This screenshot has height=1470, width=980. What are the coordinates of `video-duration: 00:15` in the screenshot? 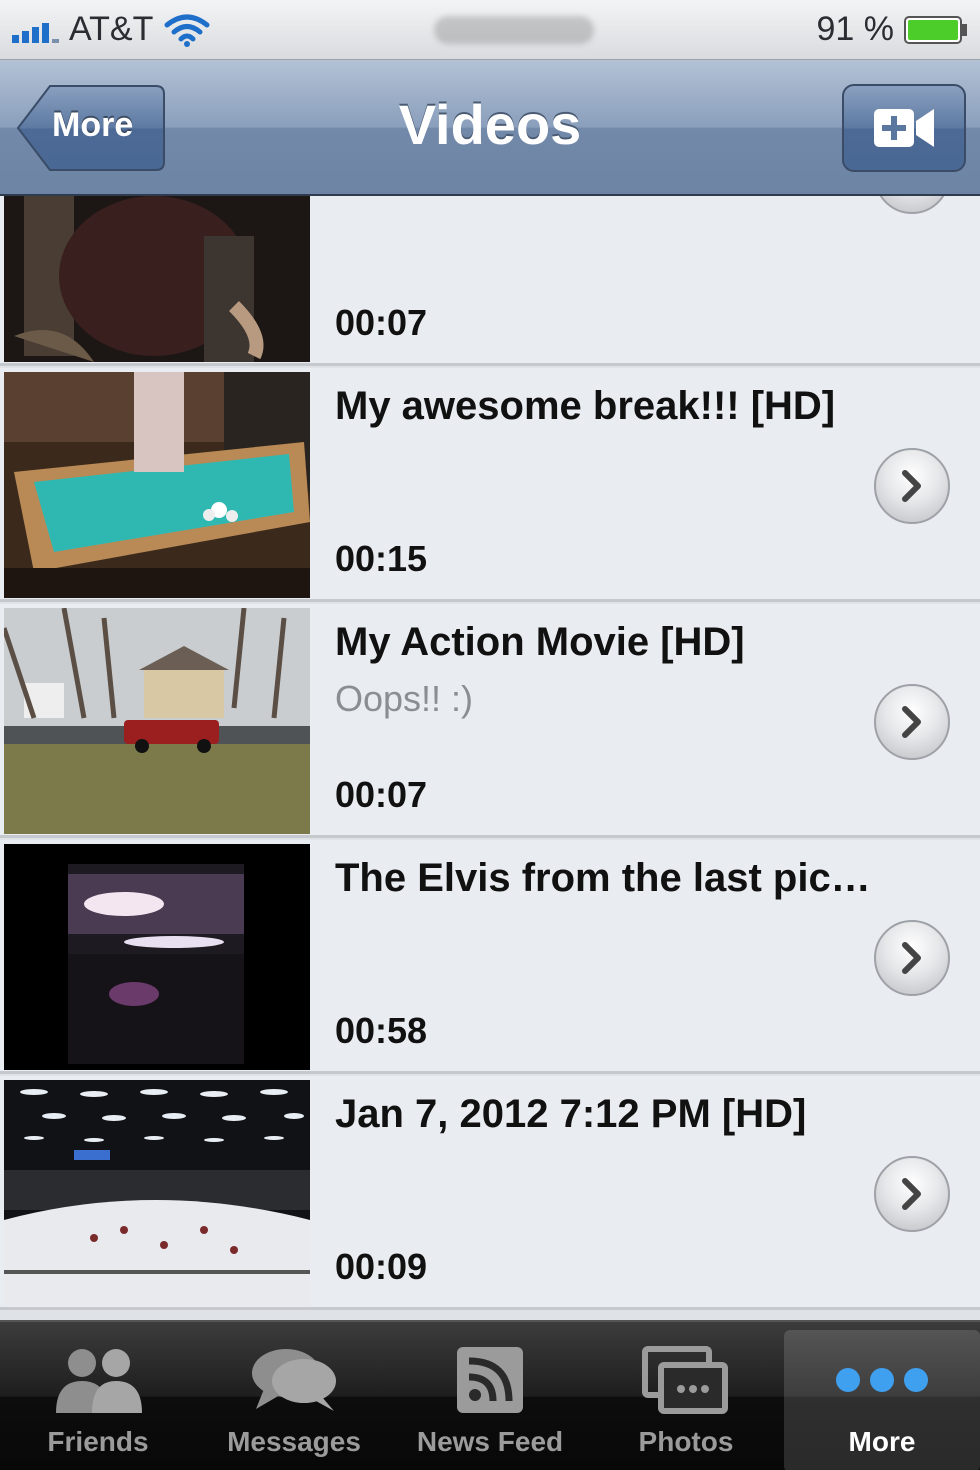 It's located at (381, 558).